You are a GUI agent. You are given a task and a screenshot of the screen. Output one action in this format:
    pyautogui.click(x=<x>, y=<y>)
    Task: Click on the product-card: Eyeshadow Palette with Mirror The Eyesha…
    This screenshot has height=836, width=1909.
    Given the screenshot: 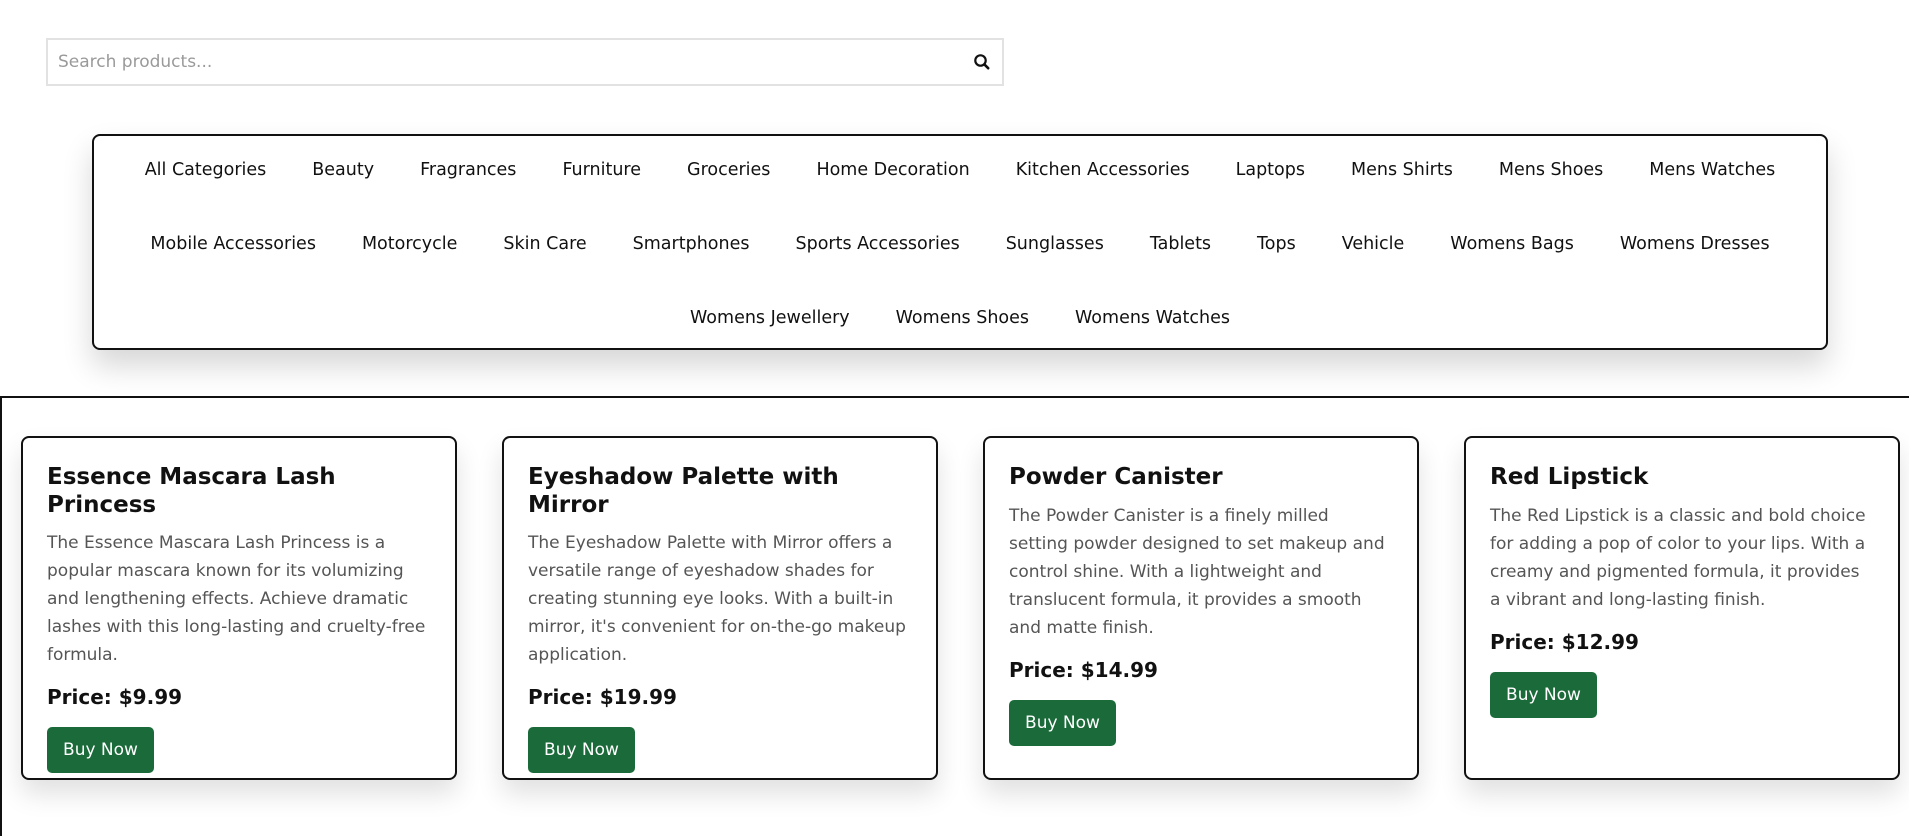 What is the action you would take?
    pyautogui.click(x=720, y=608)
    